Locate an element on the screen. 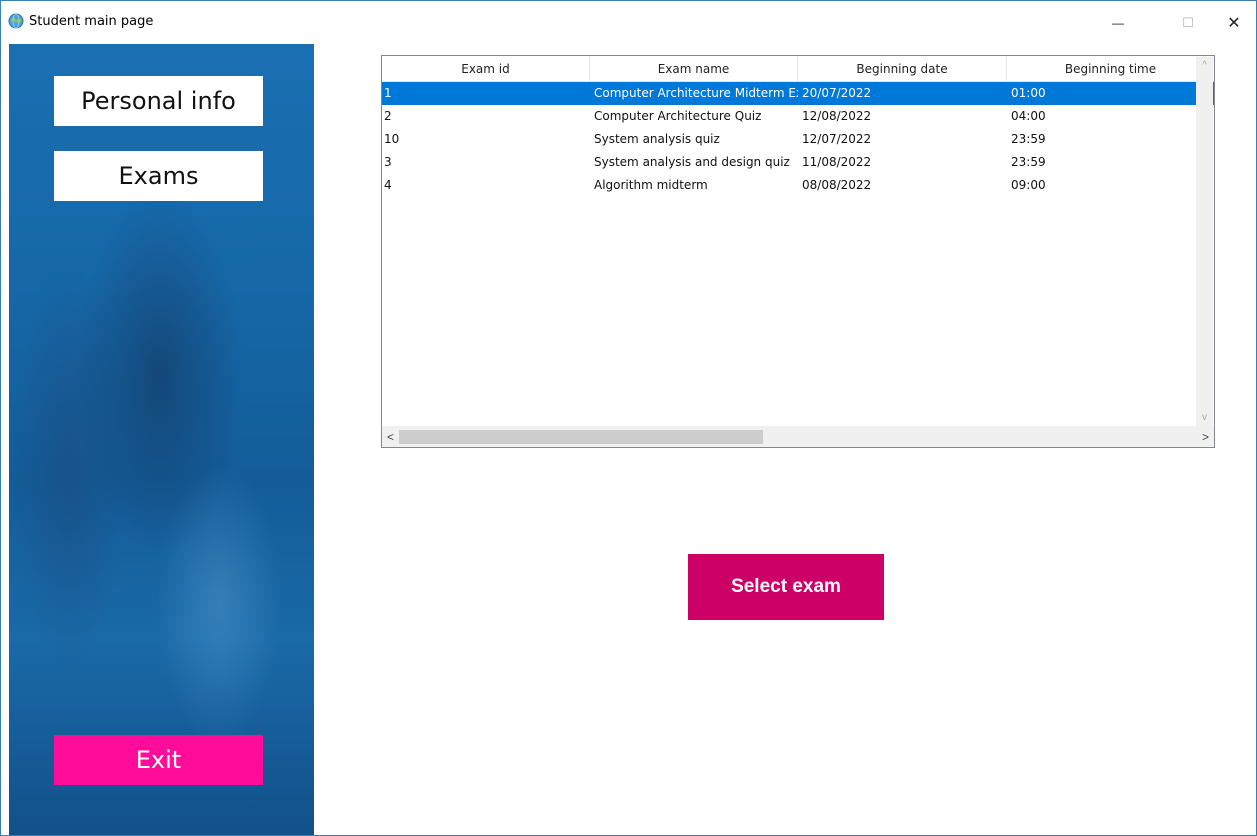 The width and height of the screenshot is (1257, 836). close-button: ✕ is located at coordinates (1233, 22).